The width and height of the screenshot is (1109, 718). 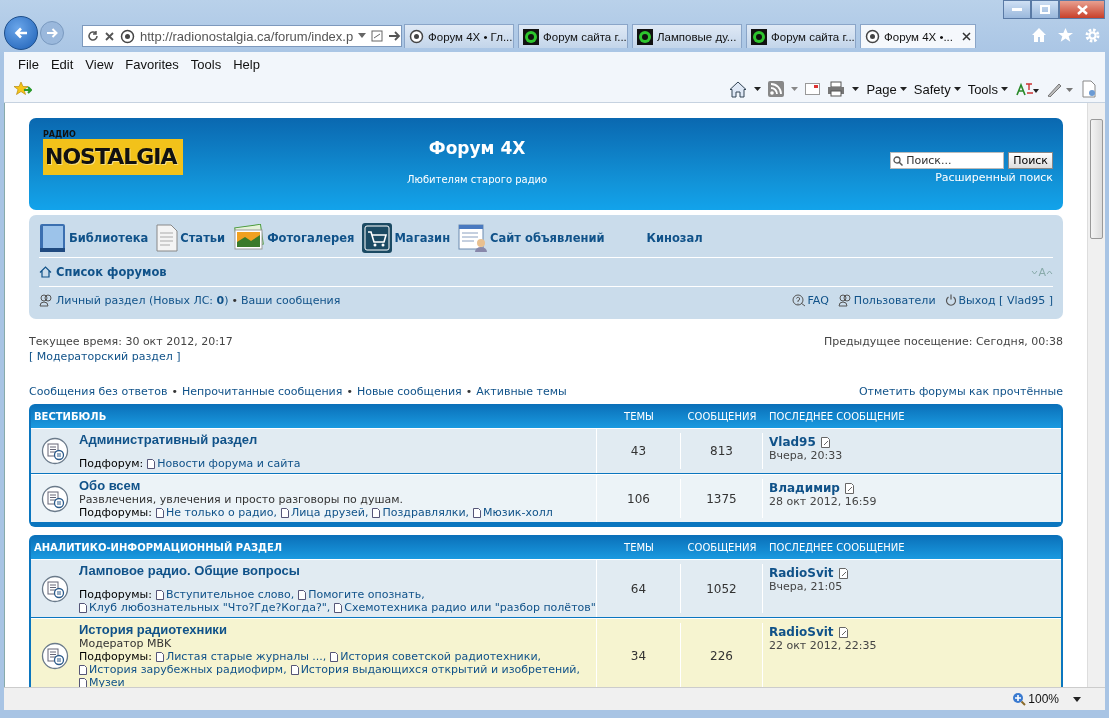 What do you see at coordinates (314, 416) in the screenshot?
I see `category-title: ВЕСТИБЮЛЬ` at bounding box center [314, 416].